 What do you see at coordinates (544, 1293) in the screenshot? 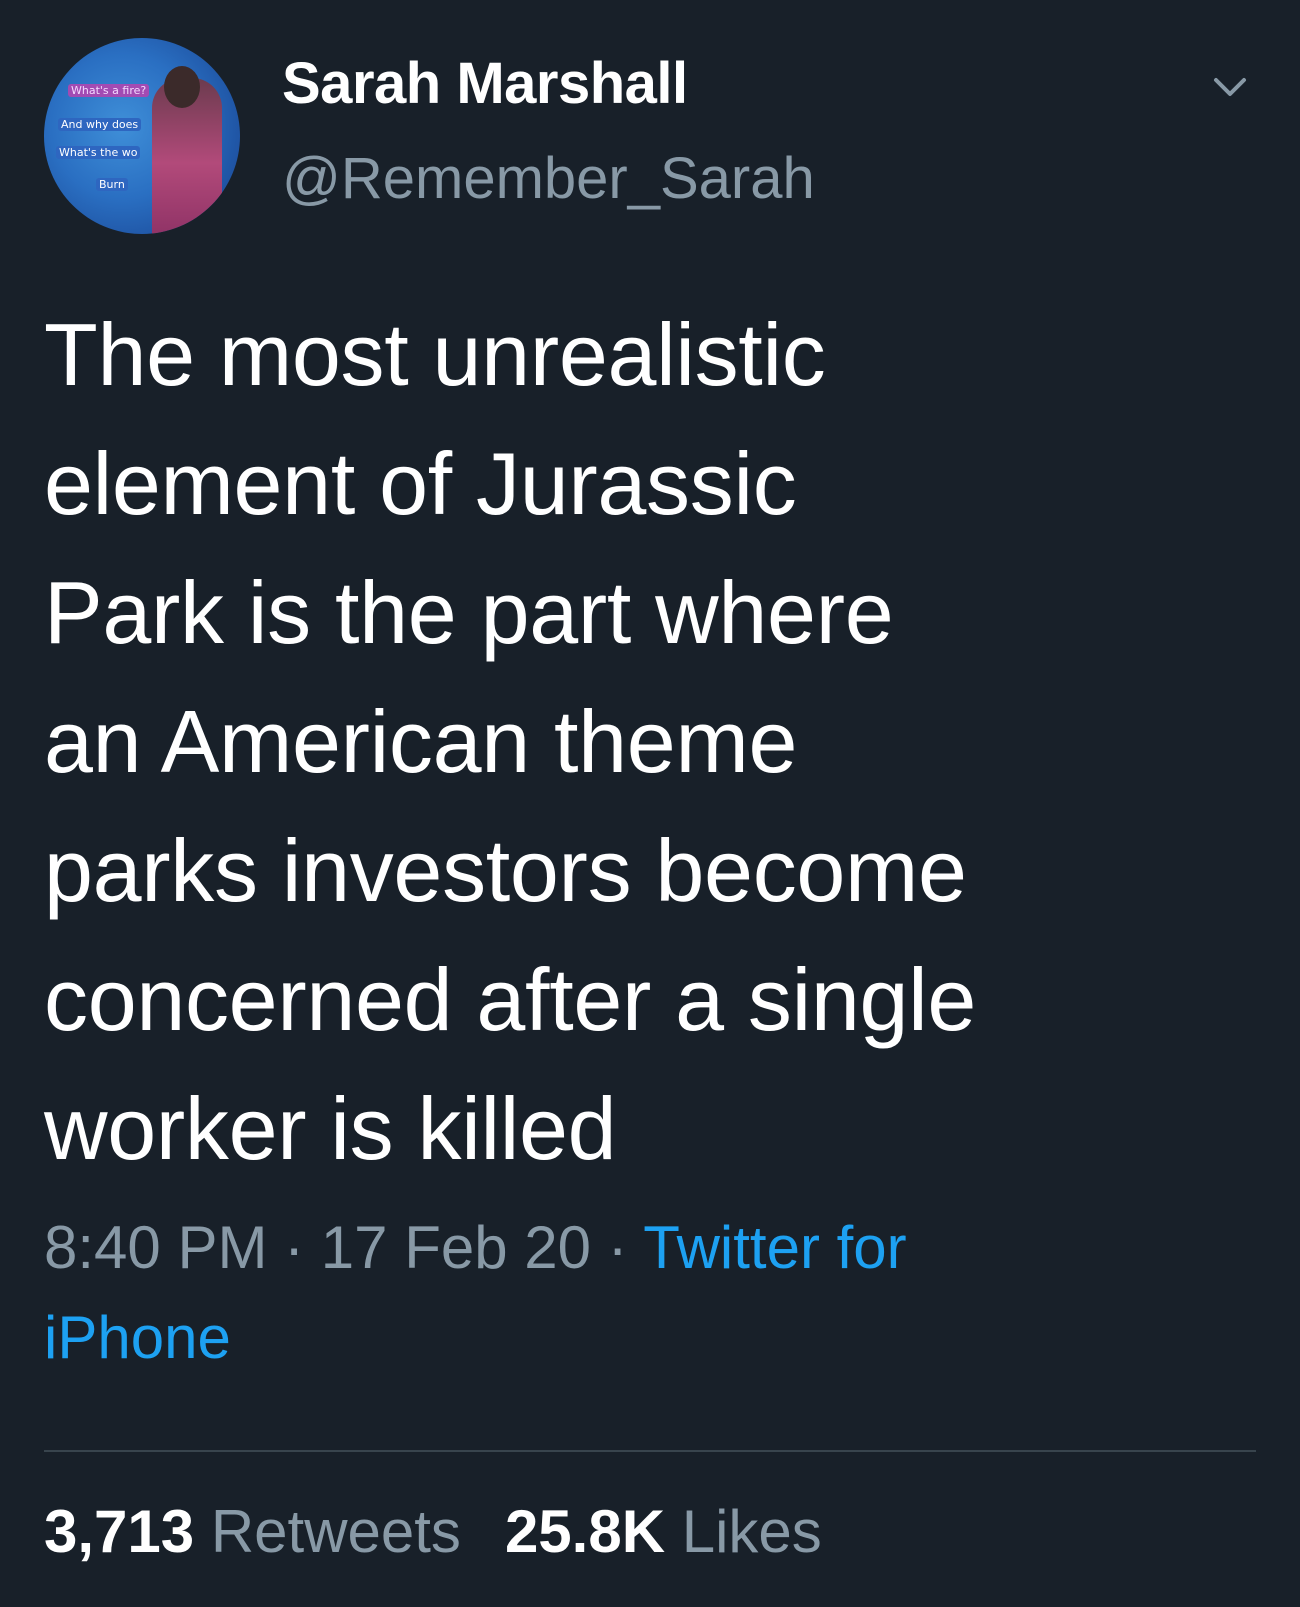
I see `tweet-meta: 8:40 PM · 17 Feb 20 · Twitter for iPhone` at bounding box center [544, 1293].